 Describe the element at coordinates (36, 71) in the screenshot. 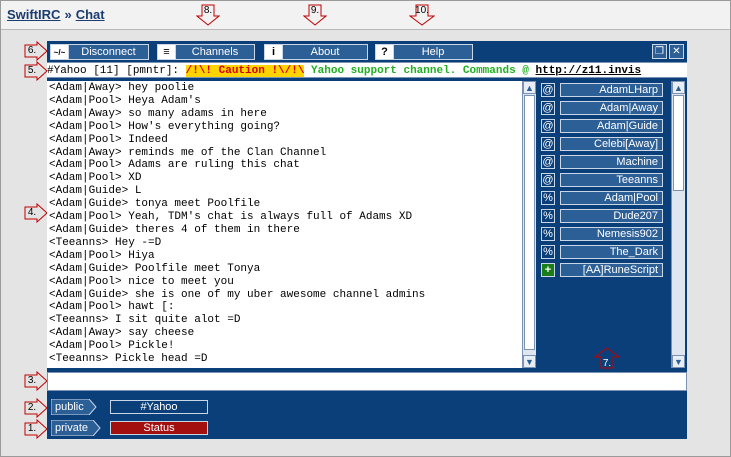

I see `callout-5: 5.` at that location.